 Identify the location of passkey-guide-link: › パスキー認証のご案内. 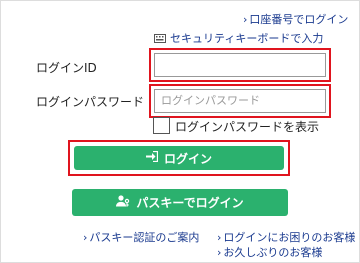
(141, 238).